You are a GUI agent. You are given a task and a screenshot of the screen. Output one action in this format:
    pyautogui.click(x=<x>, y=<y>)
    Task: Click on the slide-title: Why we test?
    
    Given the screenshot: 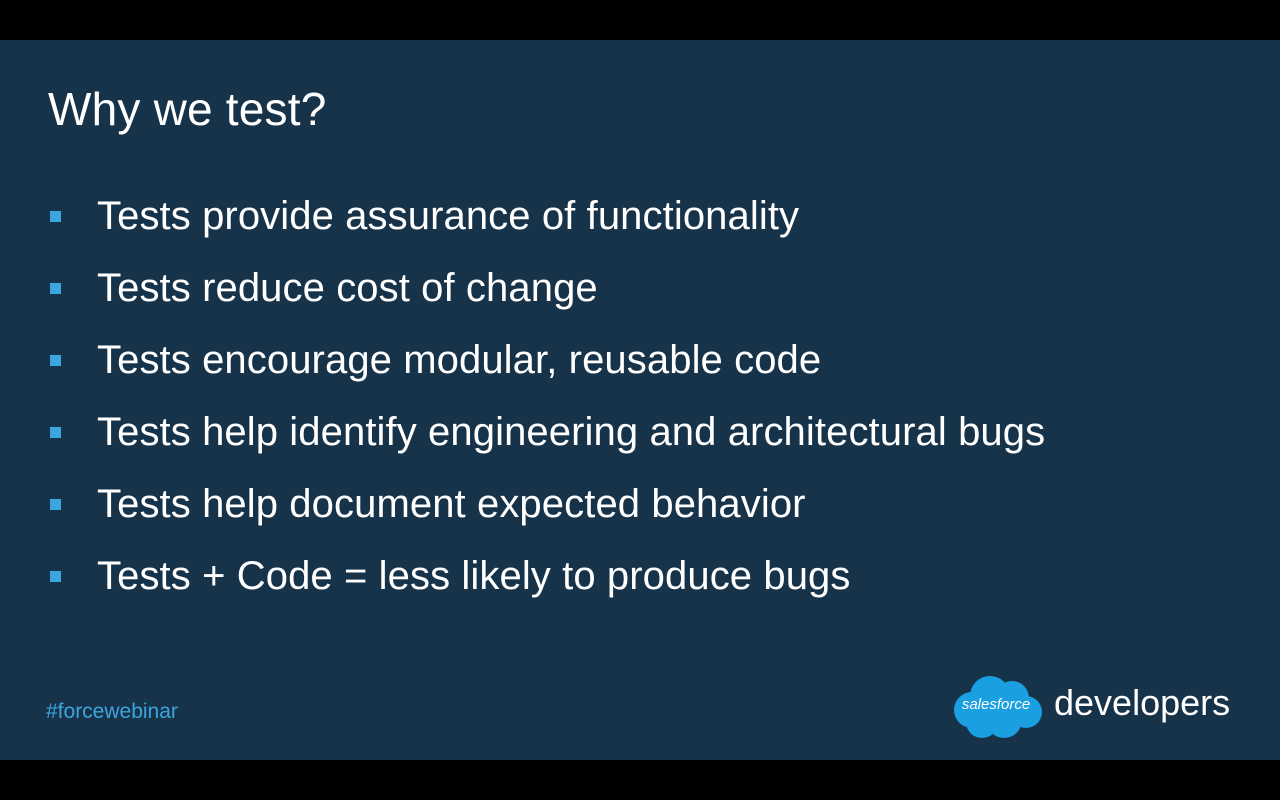 What is the action you would take?
    pyautogui.click(x=187, y=109)
    